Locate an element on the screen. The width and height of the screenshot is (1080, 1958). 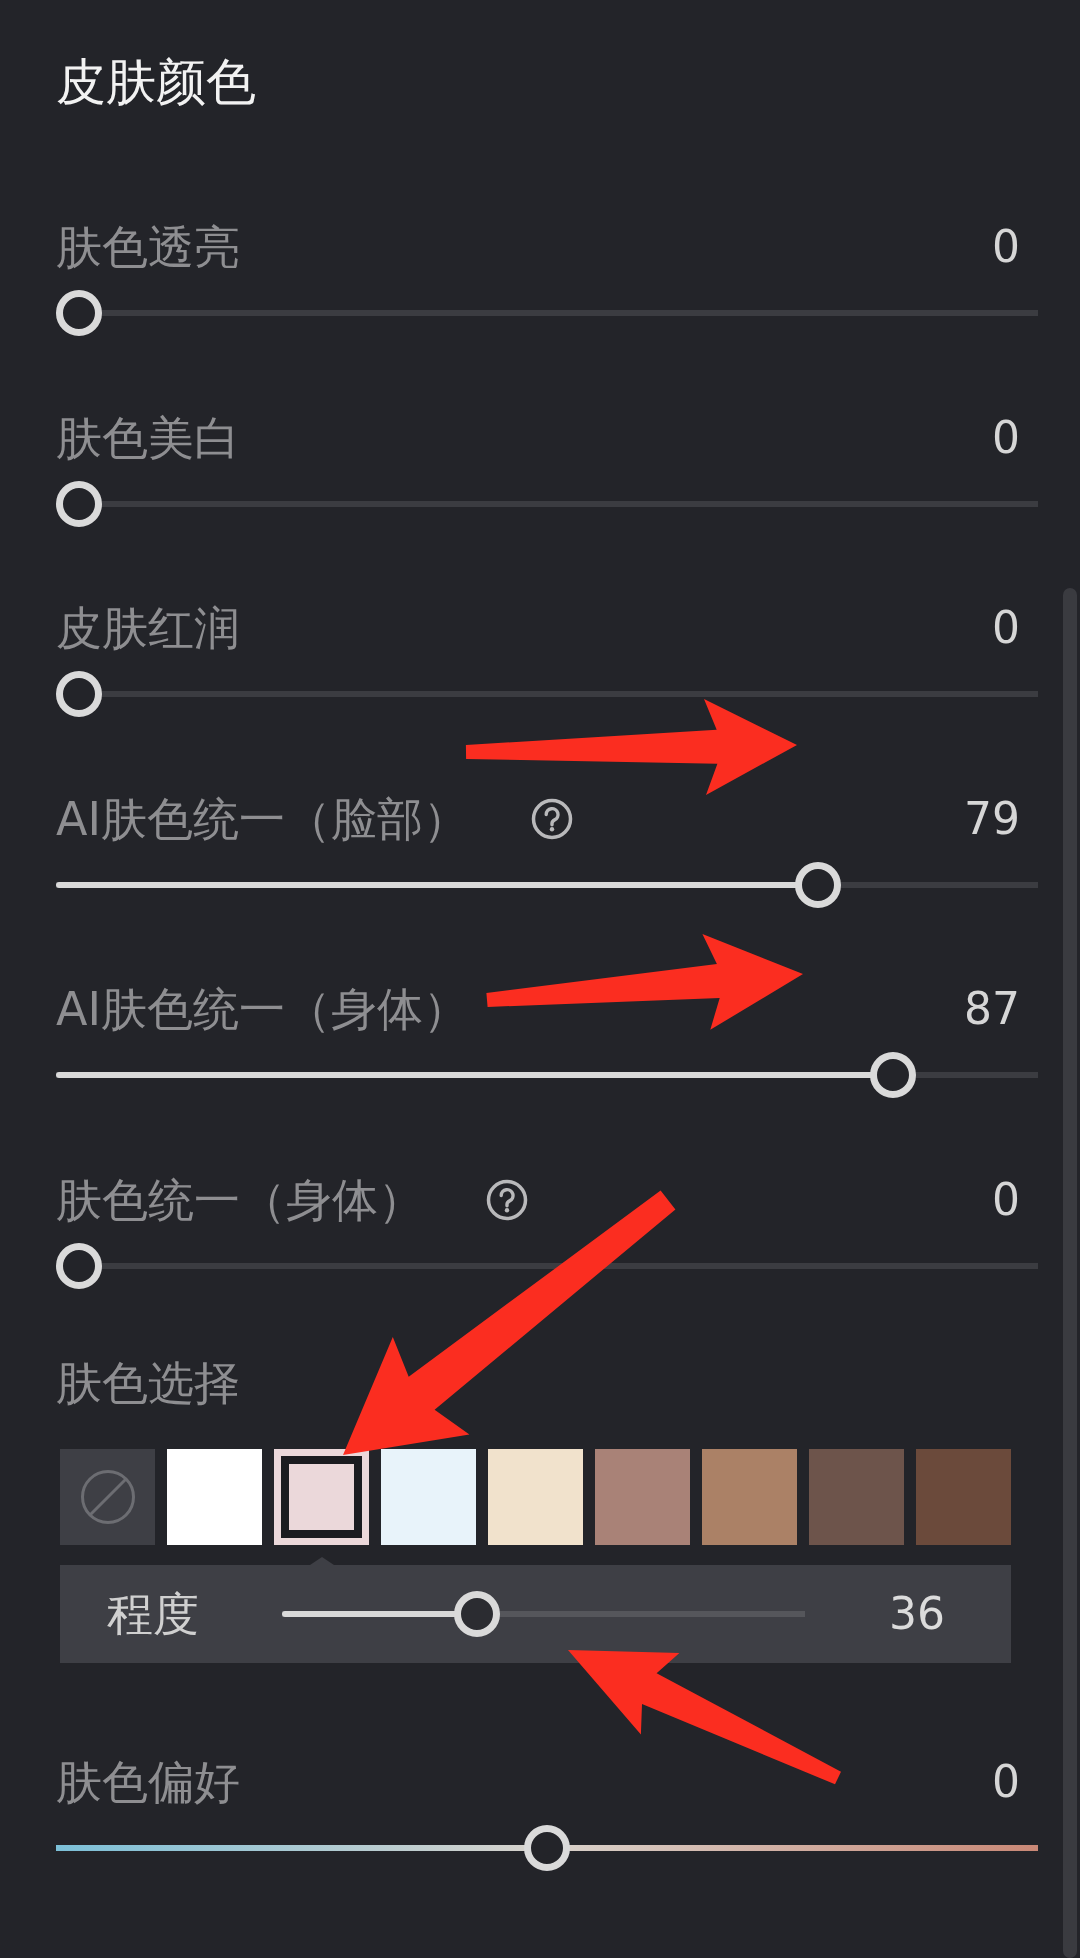
slider-label: 肤色统一（身体） is located at coordinates (240, 1199).